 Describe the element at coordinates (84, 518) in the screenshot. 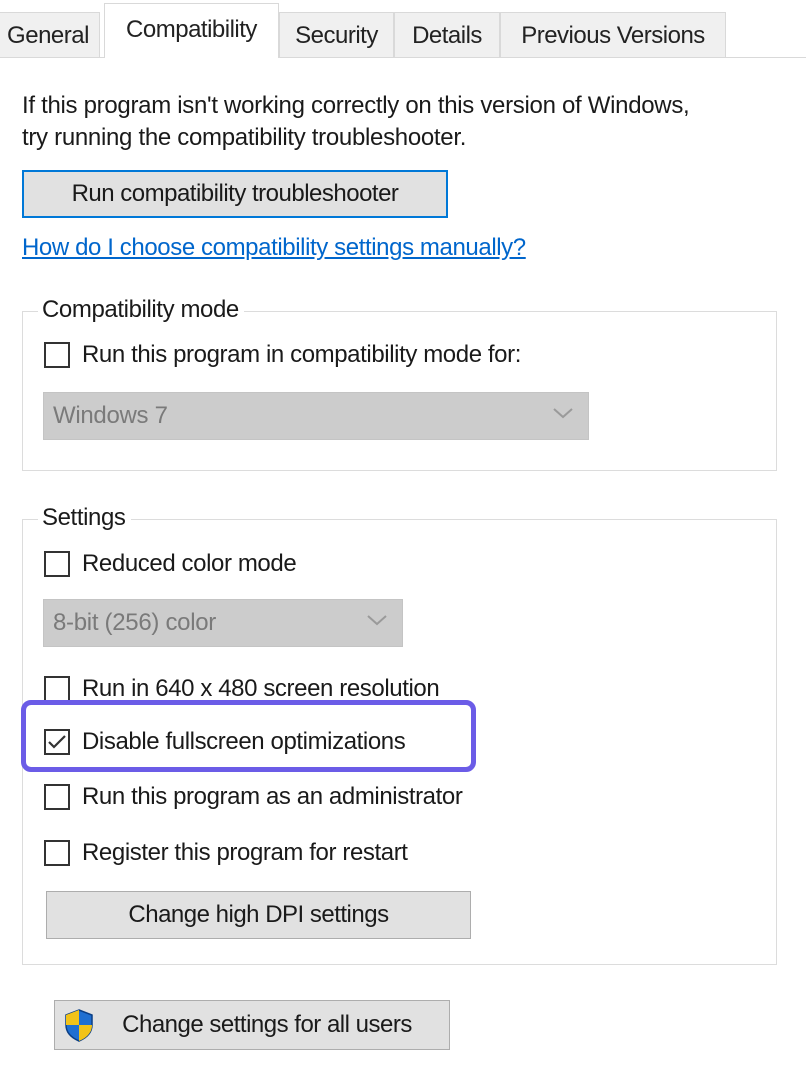

I see `settings-legend: Settings` at that location.